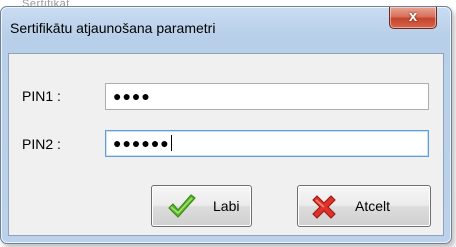 The image size is (456, 247). Describe the element at coordinates (132, 96) in the screenshot. I see `pin1-masked-value: ●●●●` at that location.